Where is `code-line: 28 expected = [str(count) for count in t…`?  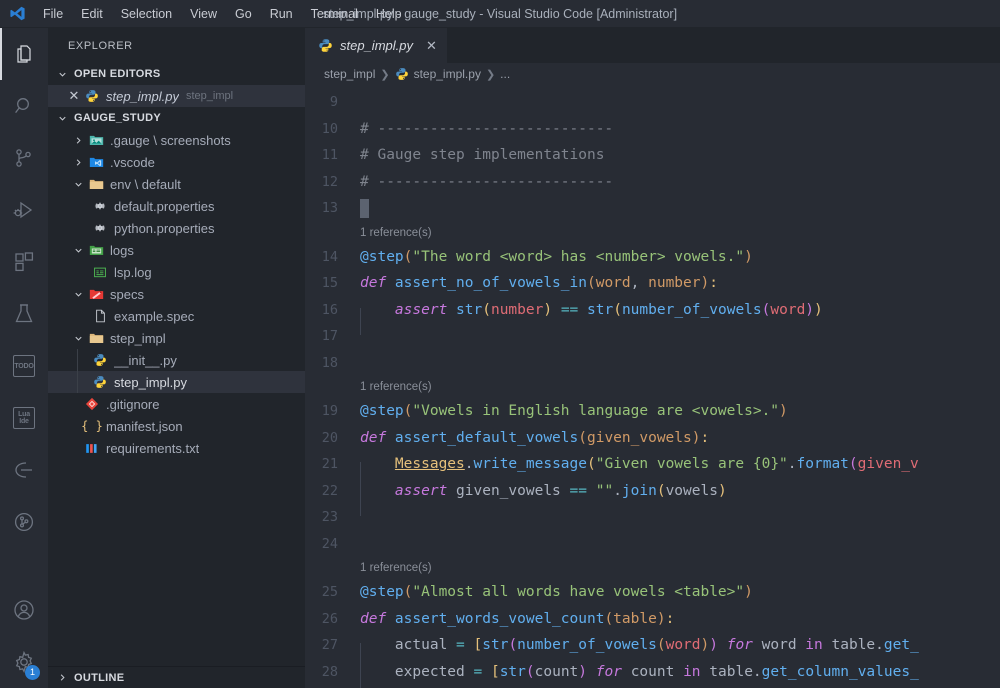
code-line: 28 expected = [str(count) for count in t… is located at coordinates (652, 673).